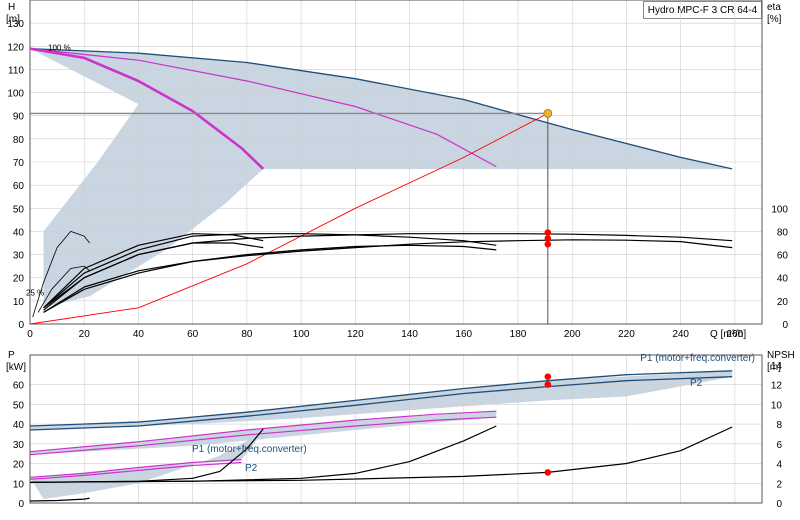 The image size is (800, 520). What do you see at coordinates (247, 334) in the screenshot?
I see `x-tick-label: 80` at bounding box center [247, 334].